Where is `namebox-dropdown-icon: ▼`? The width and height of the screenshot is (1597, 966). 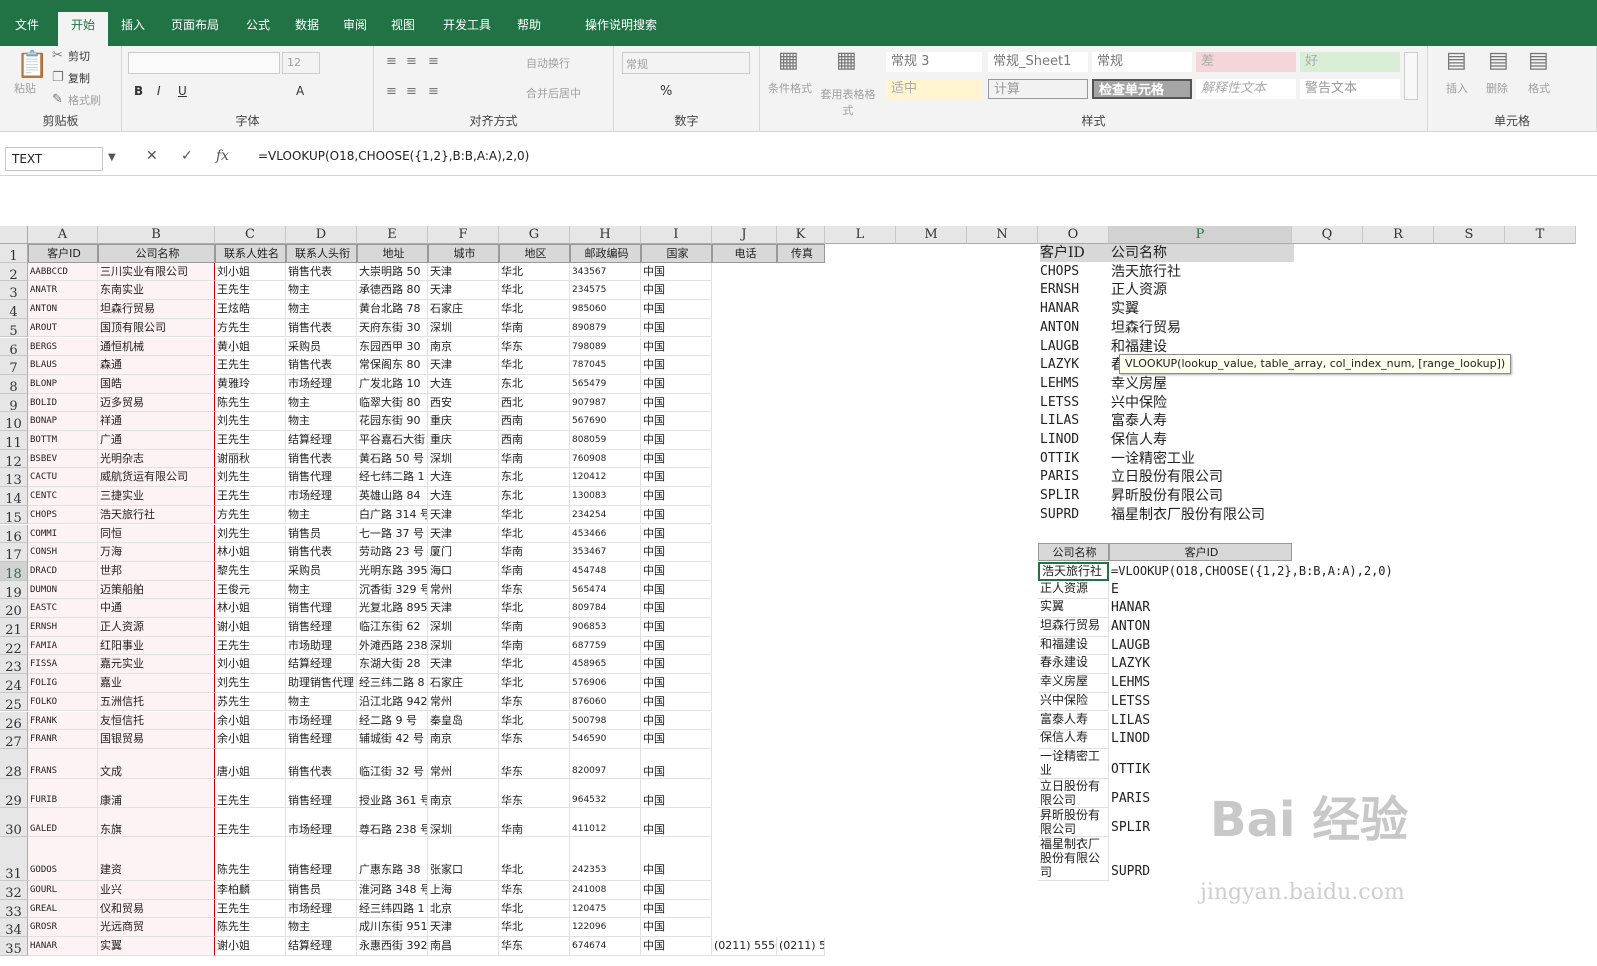 namebox-dropdown-icon: ▼ is located at coordinates (112, 157).